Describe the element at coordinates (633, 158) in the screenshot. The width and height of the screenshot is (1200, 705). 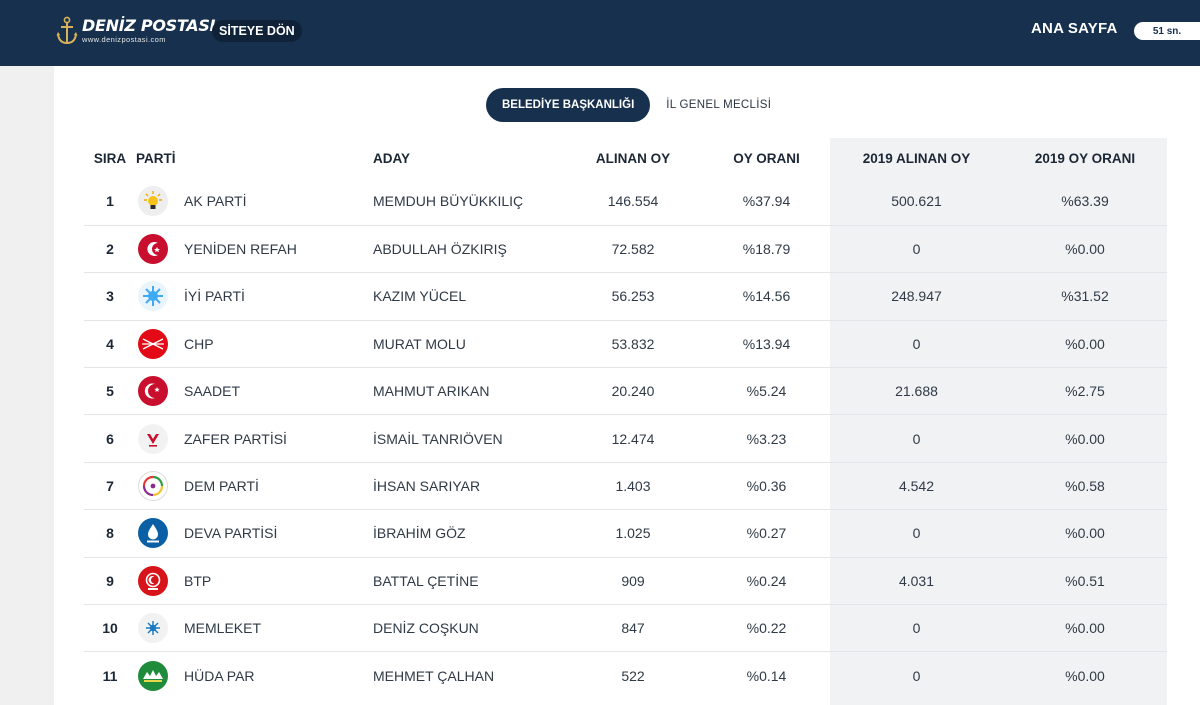
I see `header-alinan-oy: ALINAN OY` at that location.